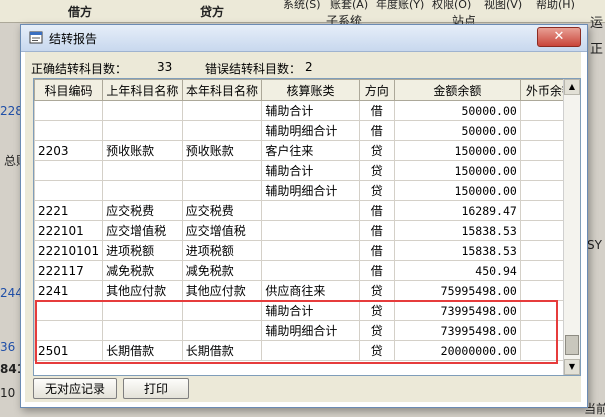 Image resolution: width=605 pixels, height=417 pixels. Describe the element at coordinates (376, 90) in the screenshot. I see `col-header-direction: 方向` at that location.